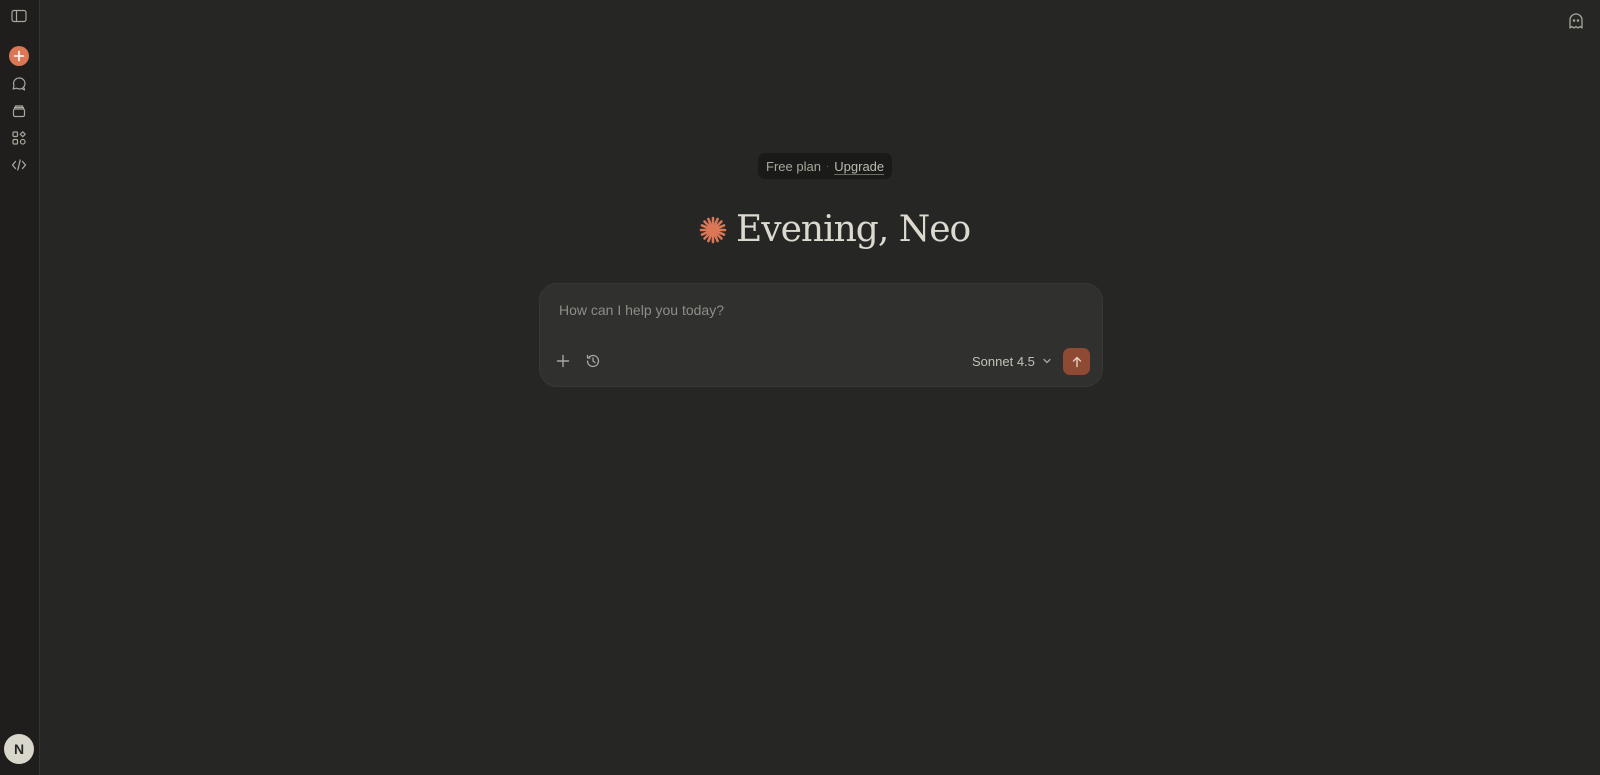 This screenshot has height=775, width=1600. I want to click on greeting-text: Evening, Neo, so click(853, 229).